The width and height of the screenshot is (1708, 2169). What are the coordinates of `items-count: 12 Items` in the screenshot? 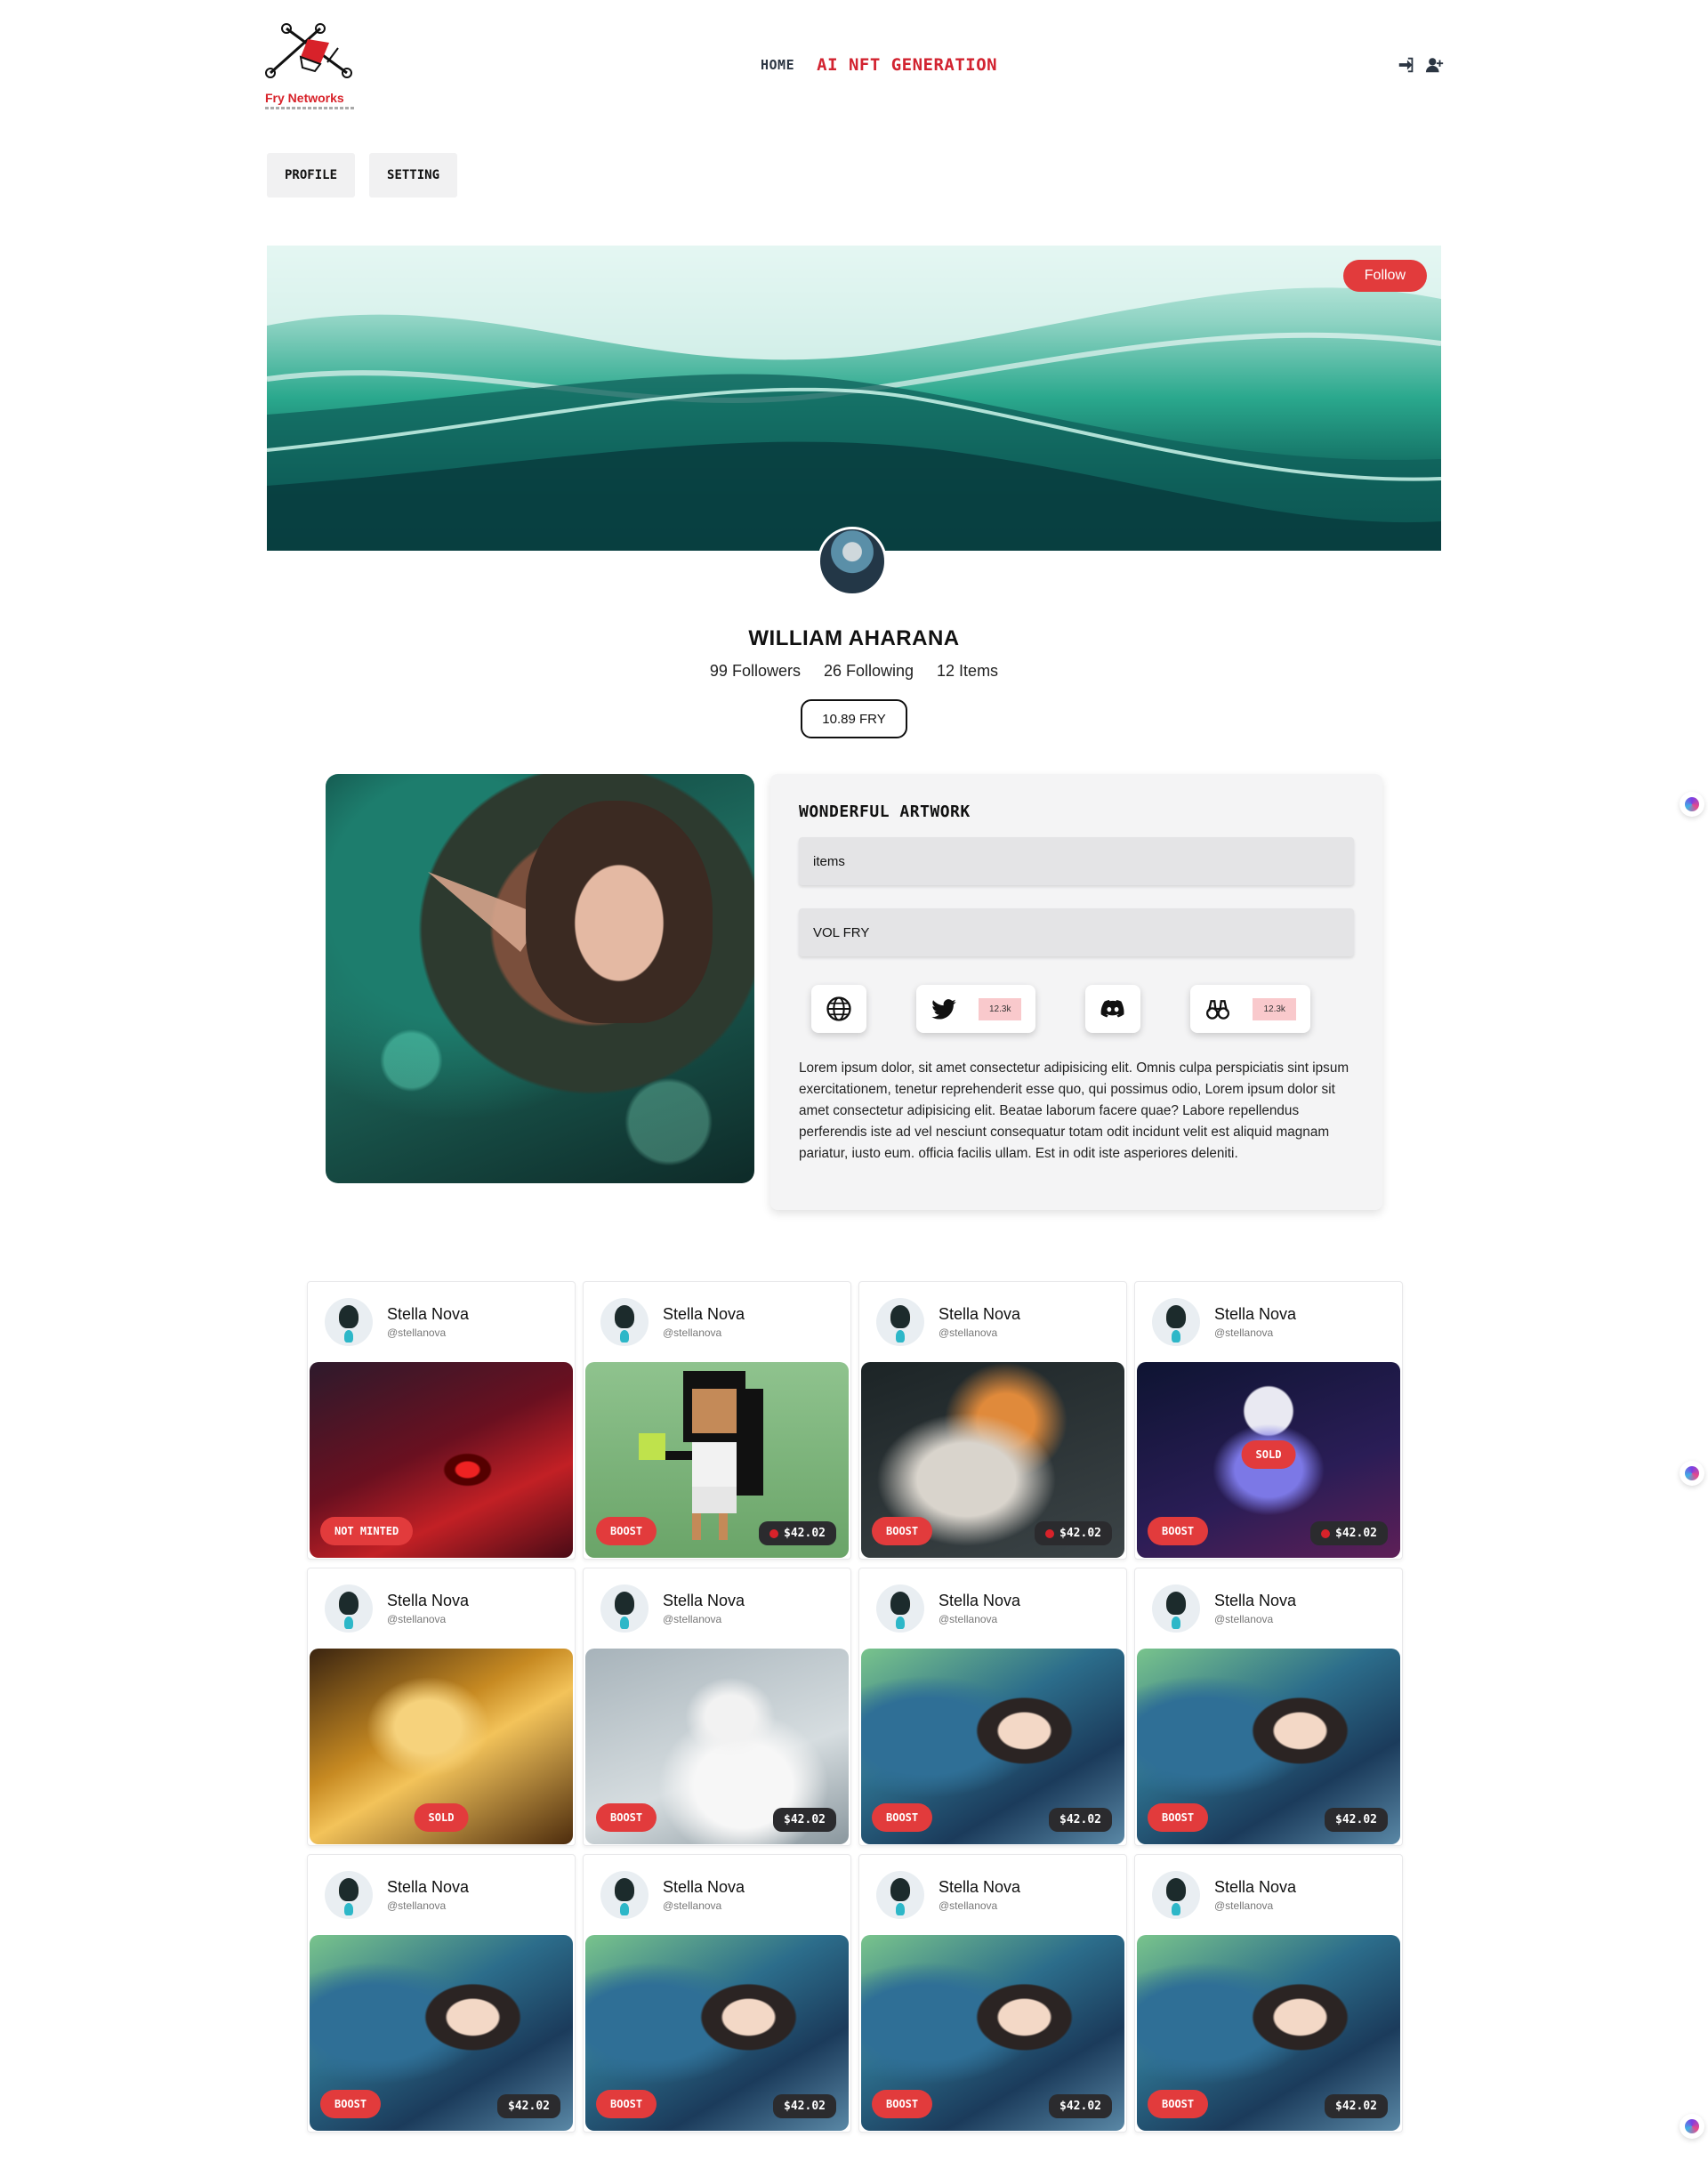 It's located at (967, 671).